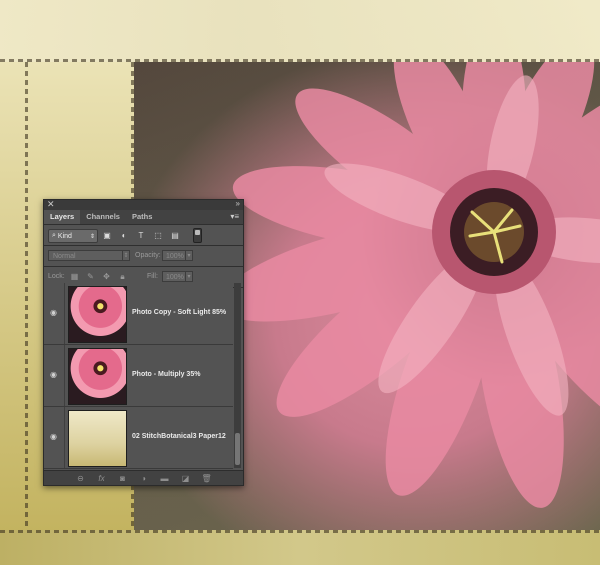 This screenshot has height=565, width=600. I want to click on panel-titlebar: ✕ », so click(143, 204).